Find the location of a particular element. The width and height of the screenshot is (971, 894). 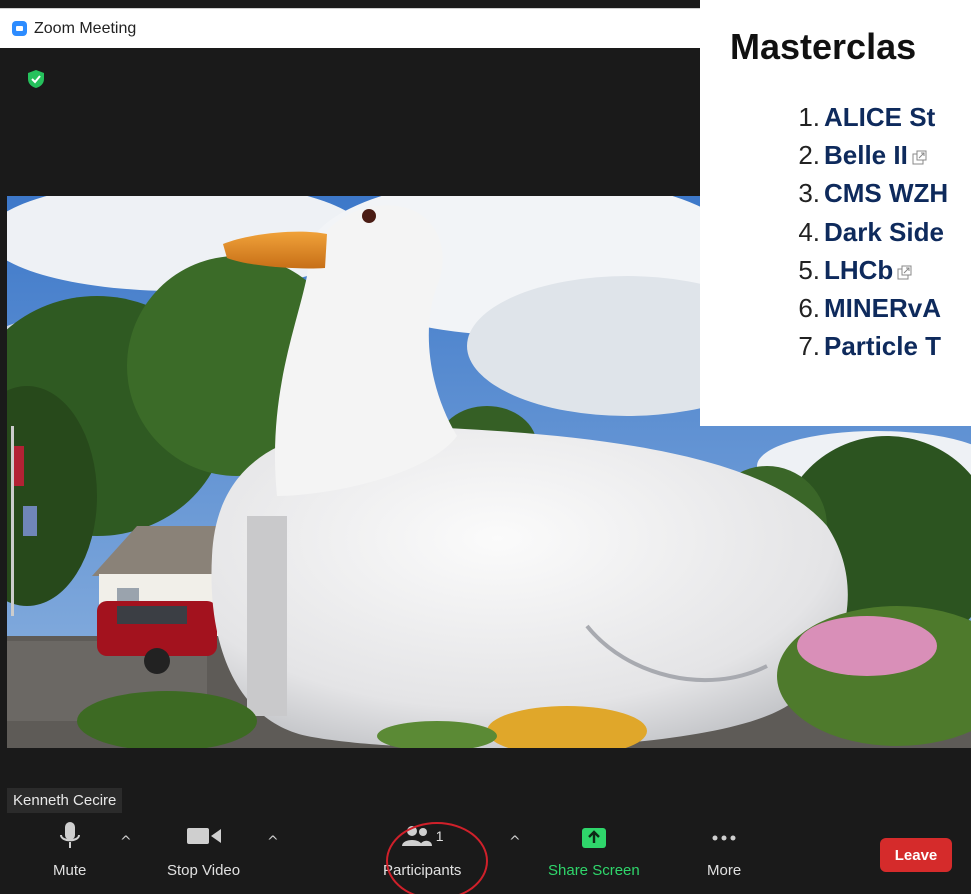

list-item: 7. Particle T is located at coordinates (824, 347).